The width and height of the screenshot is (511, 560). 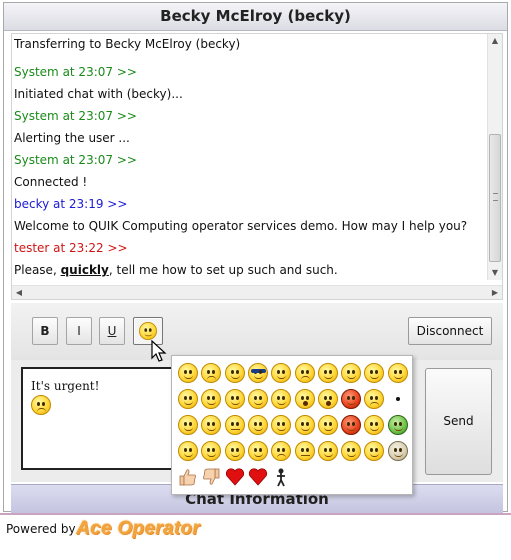 I want to click on grip-icon, so click(x=495, y=197).